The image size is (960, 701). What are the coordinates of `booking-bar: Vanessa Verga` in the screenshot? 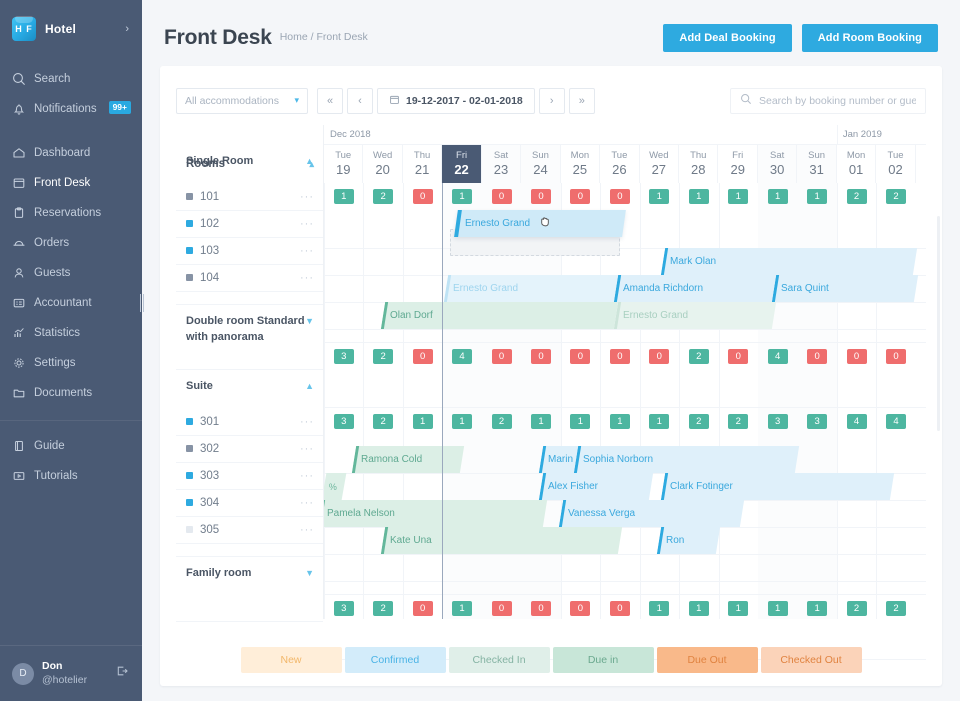 It's located at (651, 513).